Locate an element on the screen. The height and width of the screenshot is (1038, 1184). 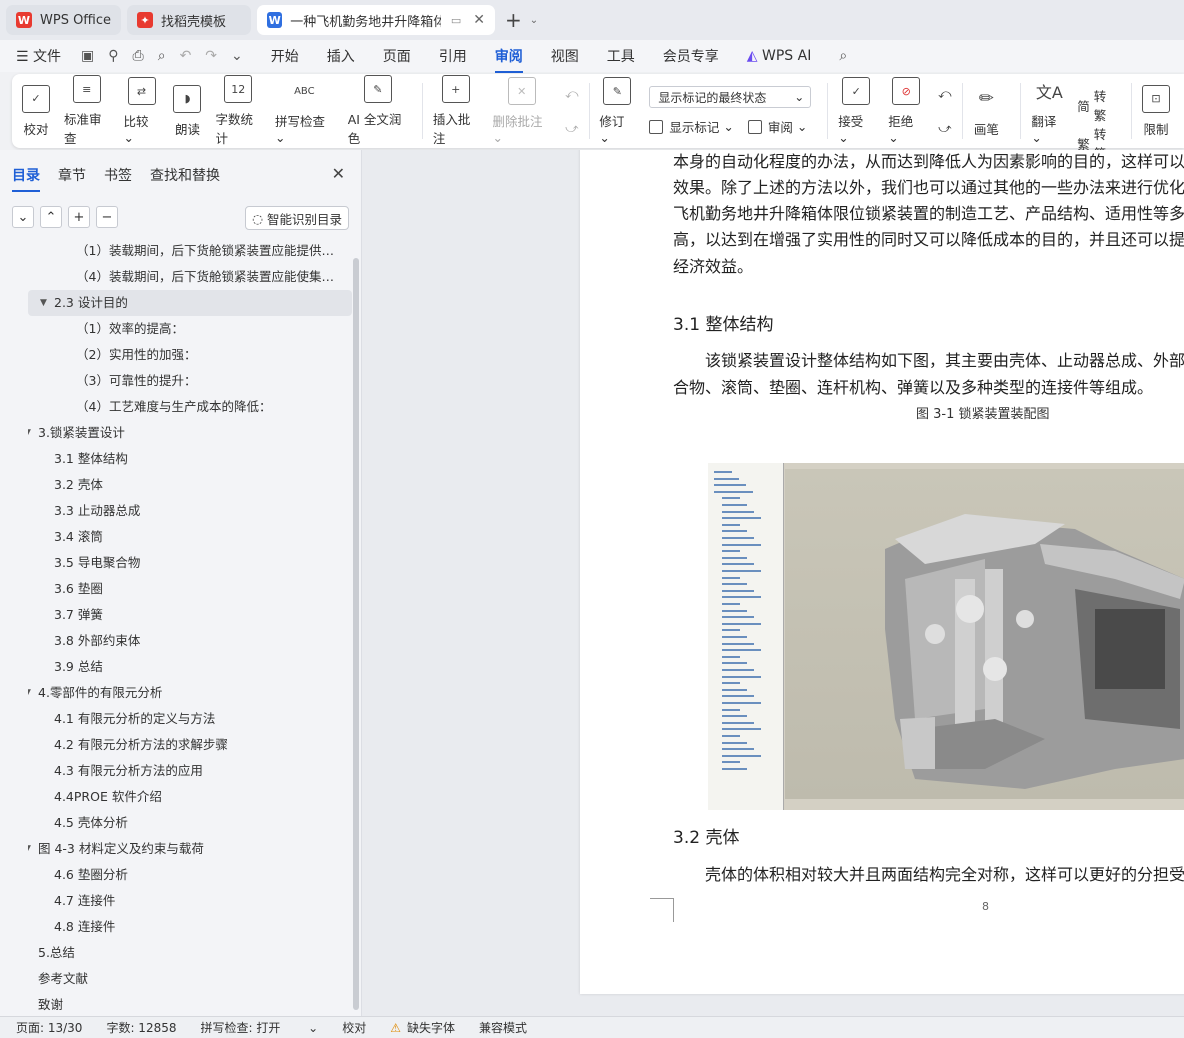
insert-comment-button: + 插入批注 is located at coordinates (456, 111).